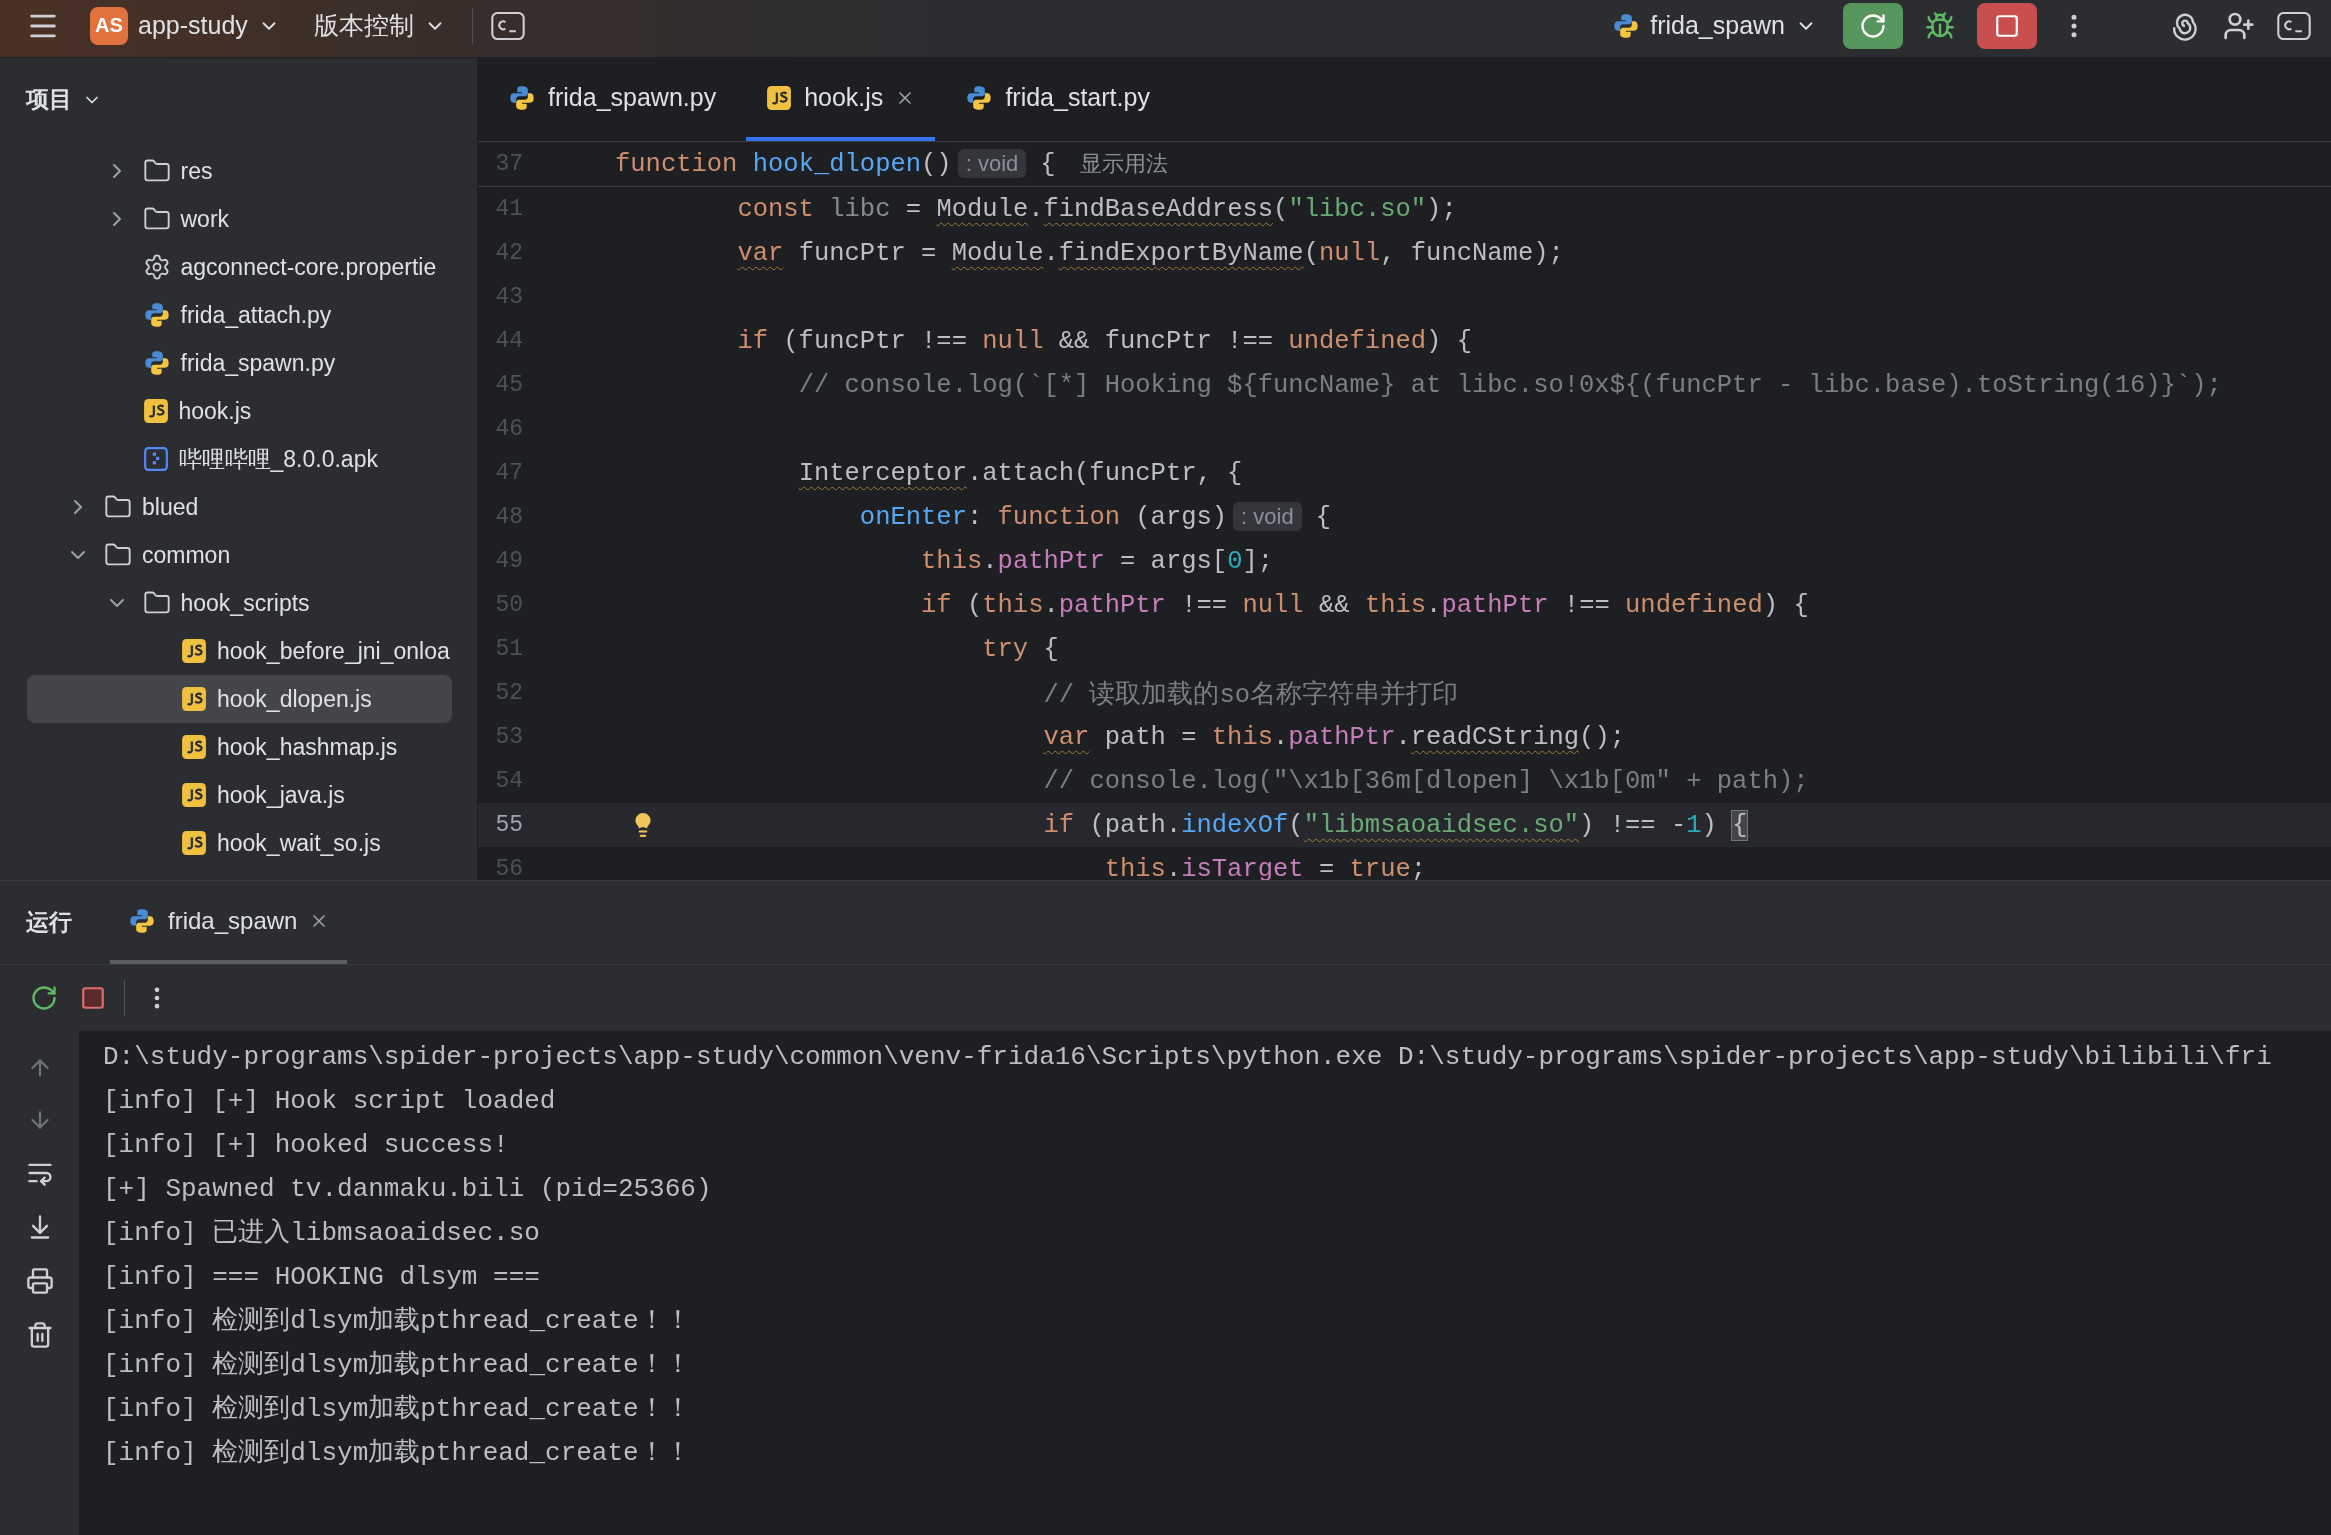 This screenshot has width=2331, height=1535. I want to click on project-selector: AS app-study, so click(185, 25).